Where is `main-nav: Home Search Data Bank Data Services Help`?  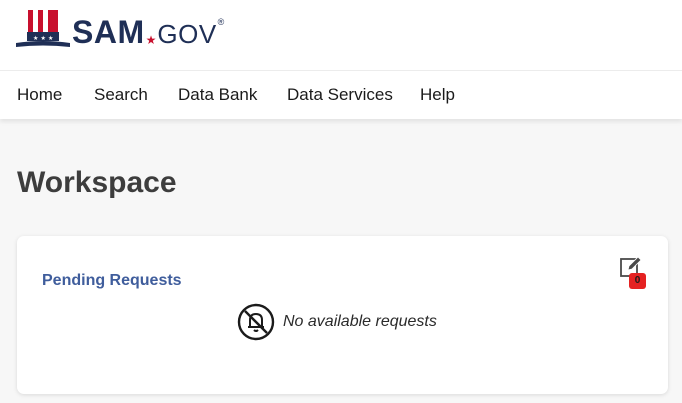 main-nav: Home Search Data Bank Data Services Help is located at coordinates (341, 95).